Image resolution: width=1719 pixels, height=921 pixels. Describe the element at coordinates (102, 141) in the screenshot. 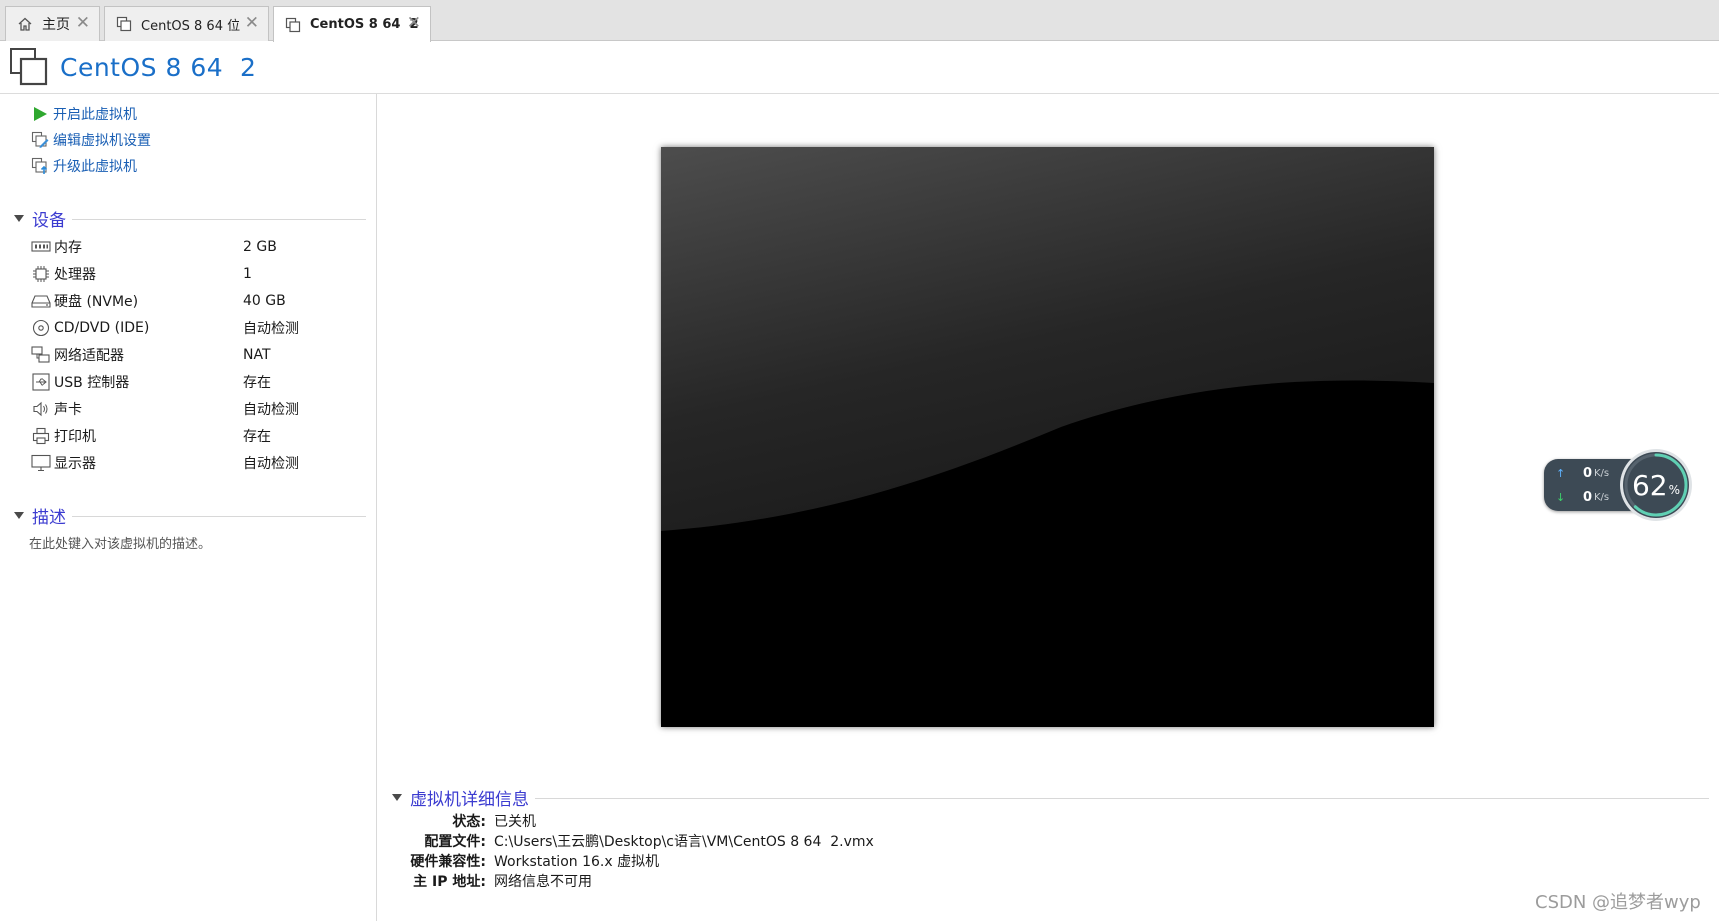

I see `edit-settings-label: 编辑虚拟机设置` at that location.